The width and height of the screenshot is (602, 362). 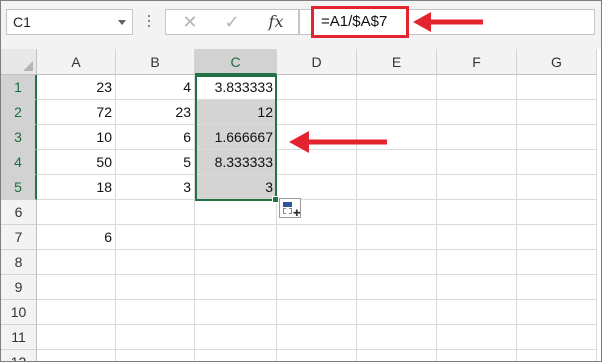 I want to click on cell-b12, so click(x=155, y=355).